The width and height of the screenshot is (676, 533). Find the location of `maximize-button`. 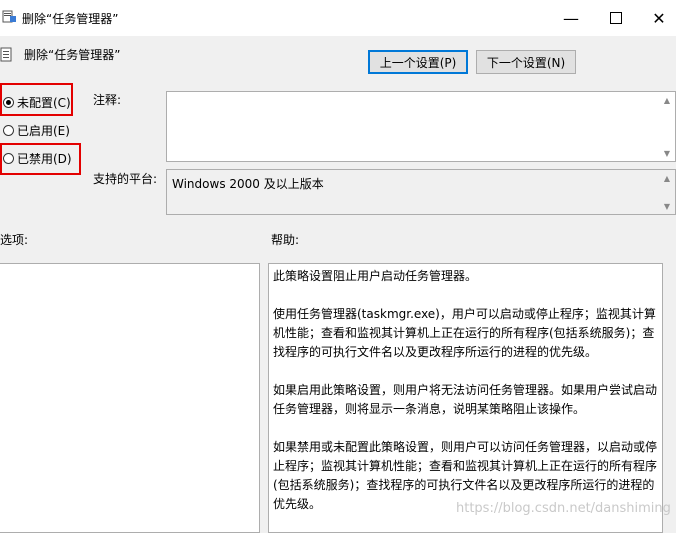

maximize-button is located at coordinates (616, 18).